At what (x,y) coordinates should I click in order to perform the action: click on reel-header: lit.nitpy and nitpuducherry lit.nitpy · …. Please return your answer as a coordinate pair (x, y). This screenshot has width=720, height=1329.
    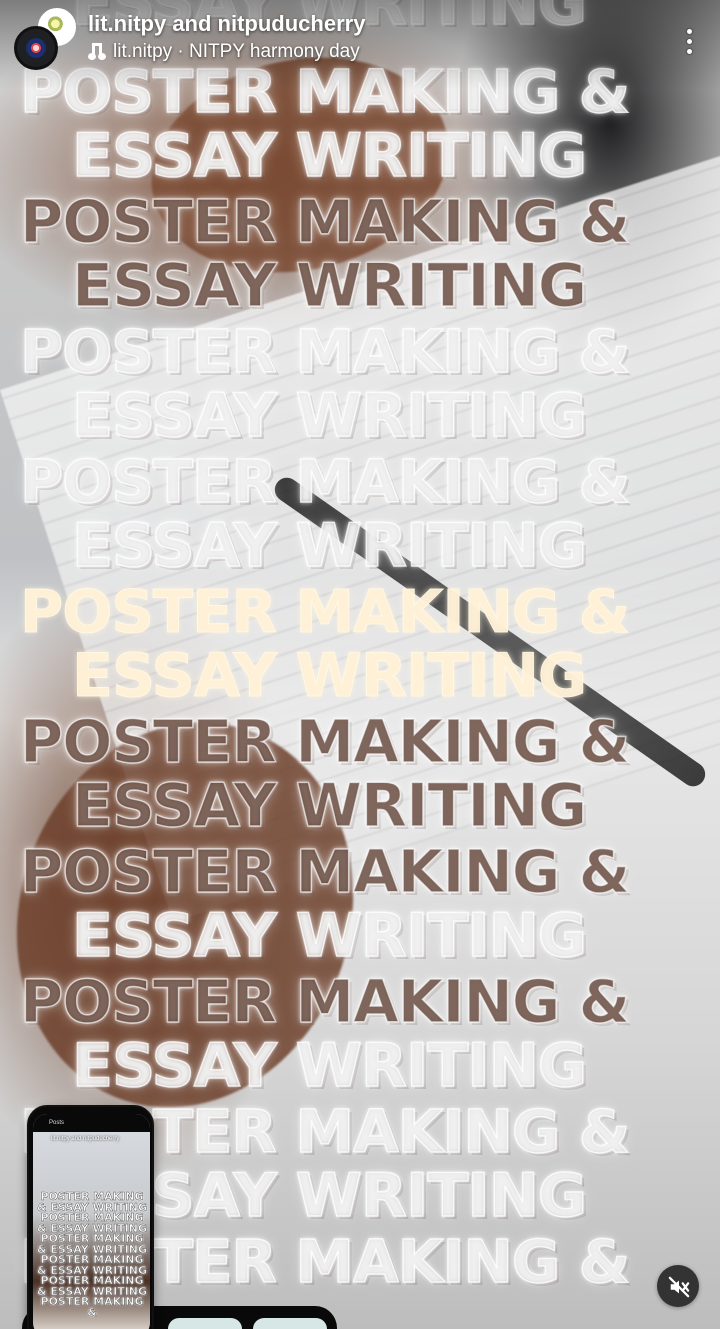
    Looking at the image, I should click on (359, 39).